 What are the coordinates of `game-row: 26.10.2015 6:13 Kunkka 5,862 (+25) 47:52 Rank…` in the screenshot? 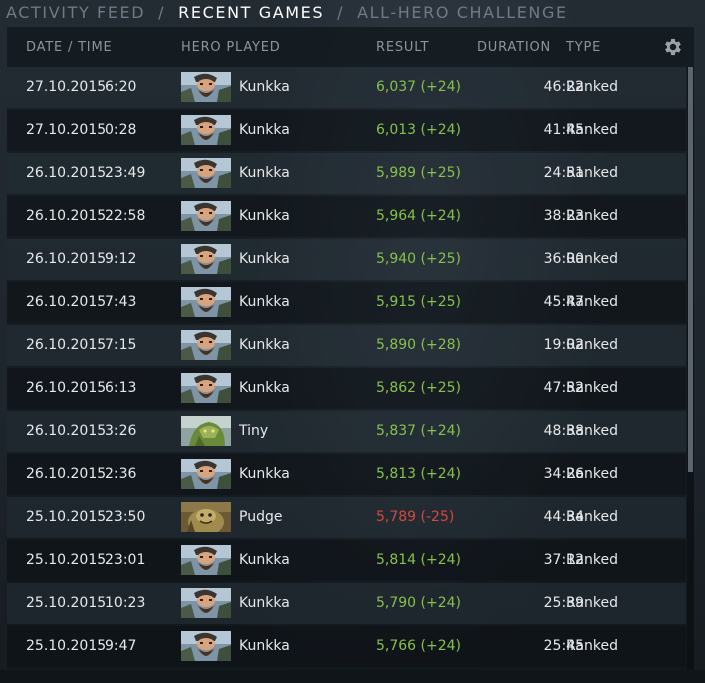 It's located at (346, 388).